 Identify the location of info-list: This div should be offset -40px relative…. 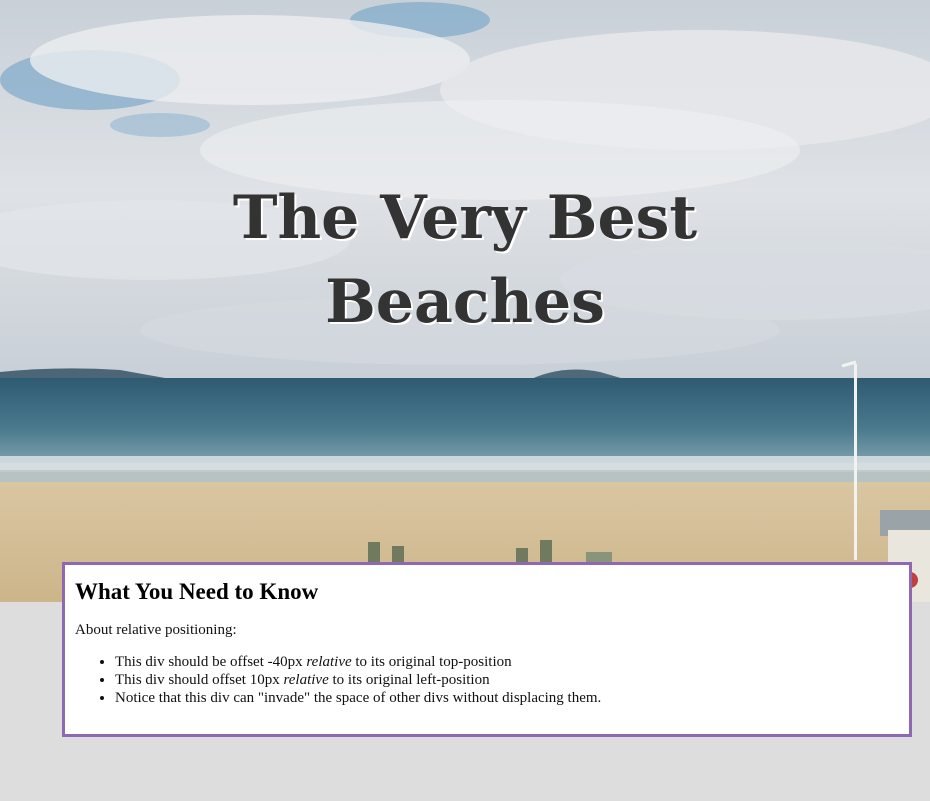
(492, 680).